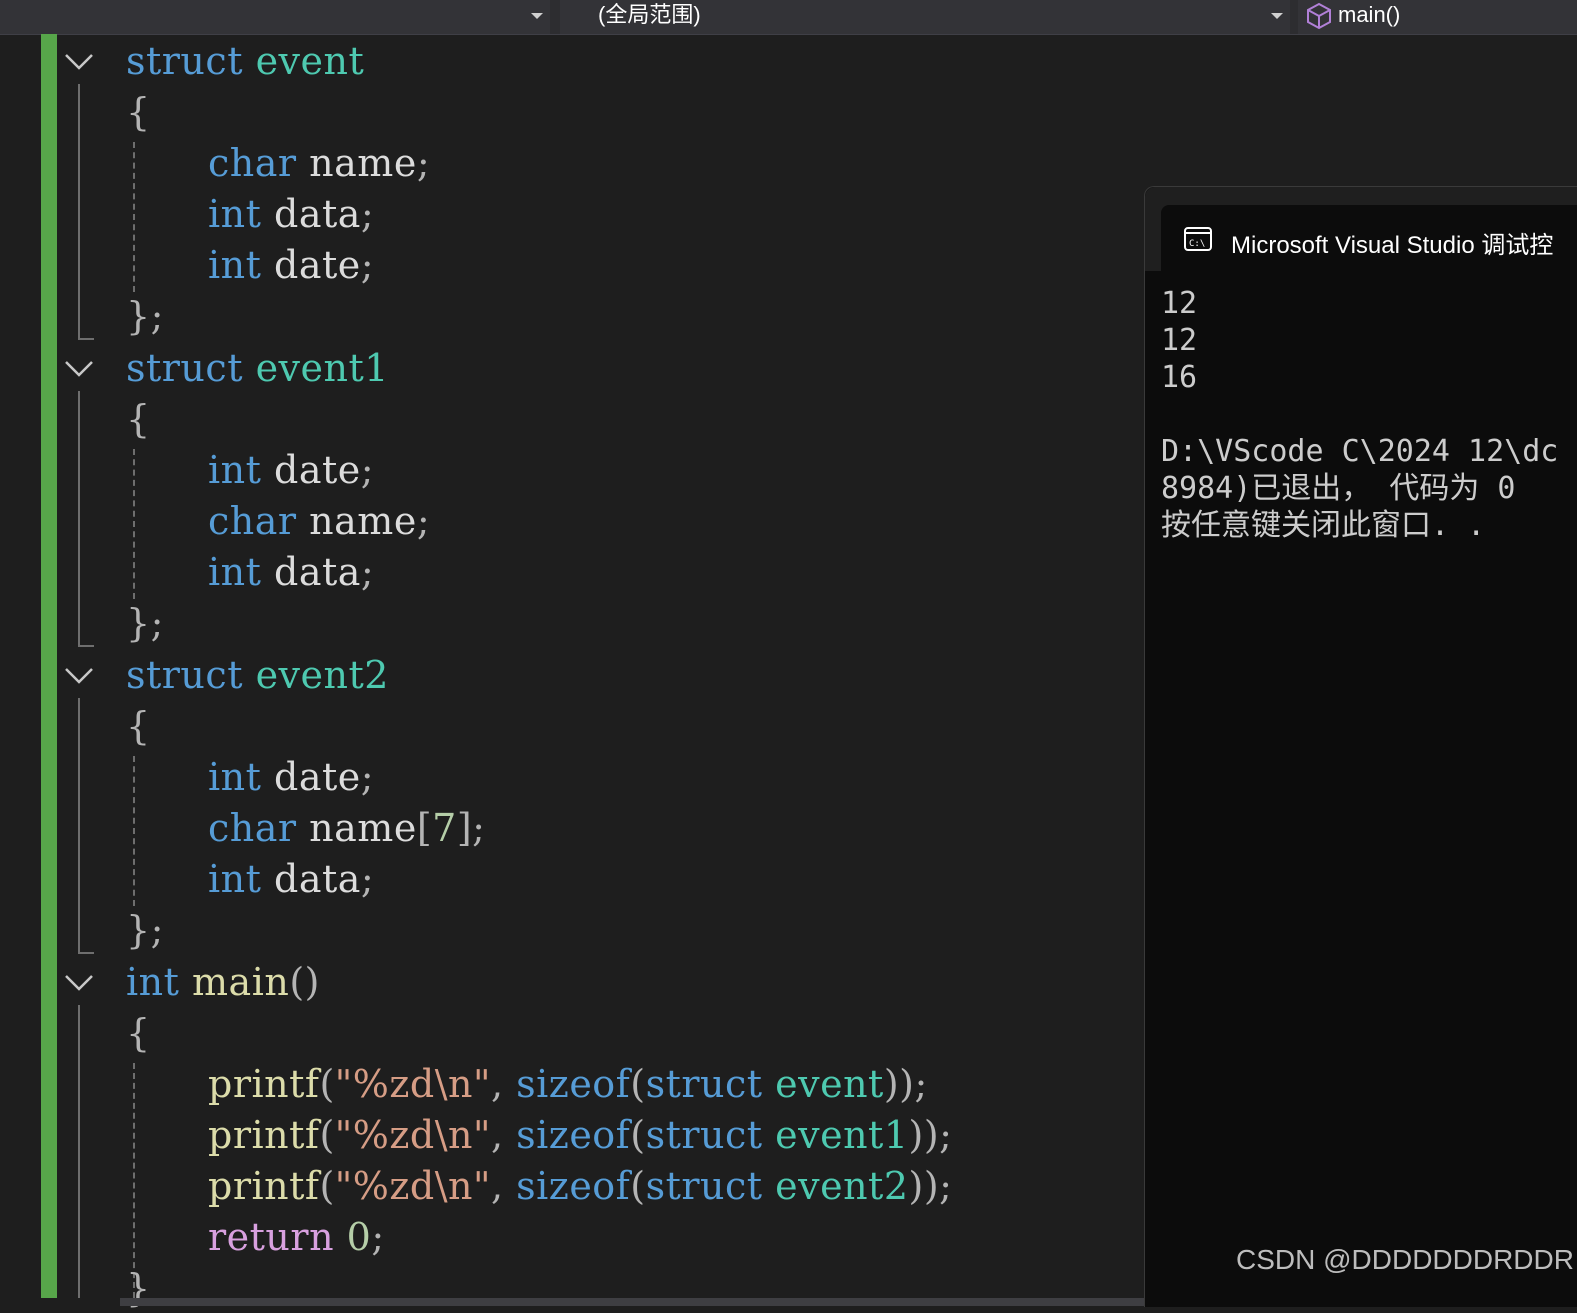  What do you see at coordinates (296, 1237) in the screenshot?
I see `code-line: return 0;` at bounding box center [296, 1237].